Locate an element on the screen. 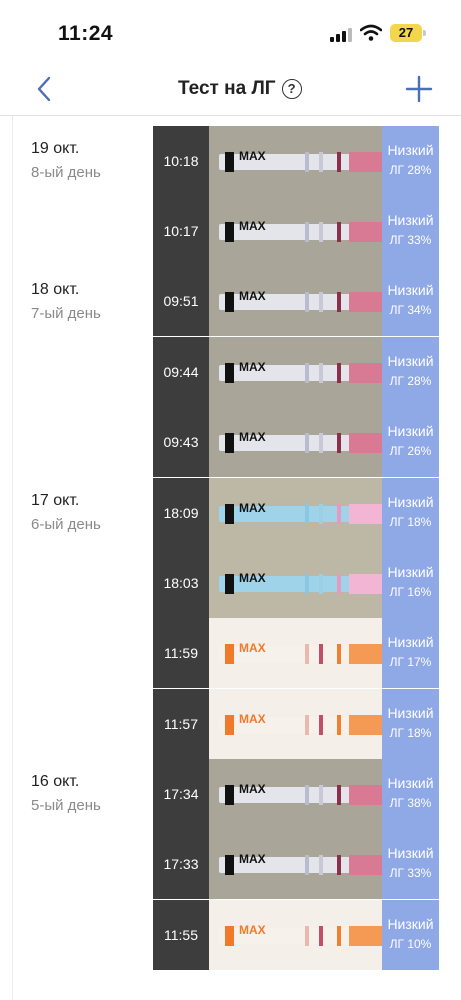 This screenshot has width=461, height=1000. page-title-group: Тест на ЛГ ? is located at coordinates (240, 89).